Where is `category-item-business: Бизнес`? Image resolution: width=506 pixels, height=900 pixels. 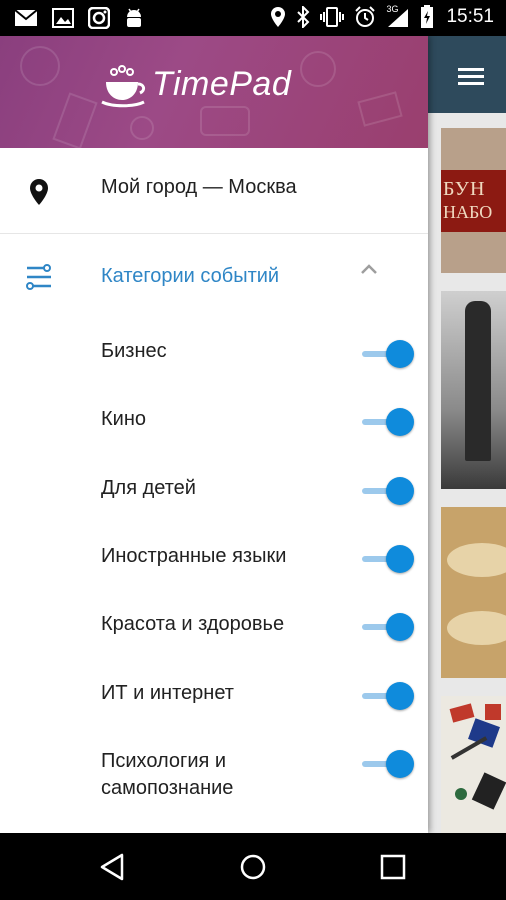
category-item-business: Бизнес is located at coordinates (214, 356).